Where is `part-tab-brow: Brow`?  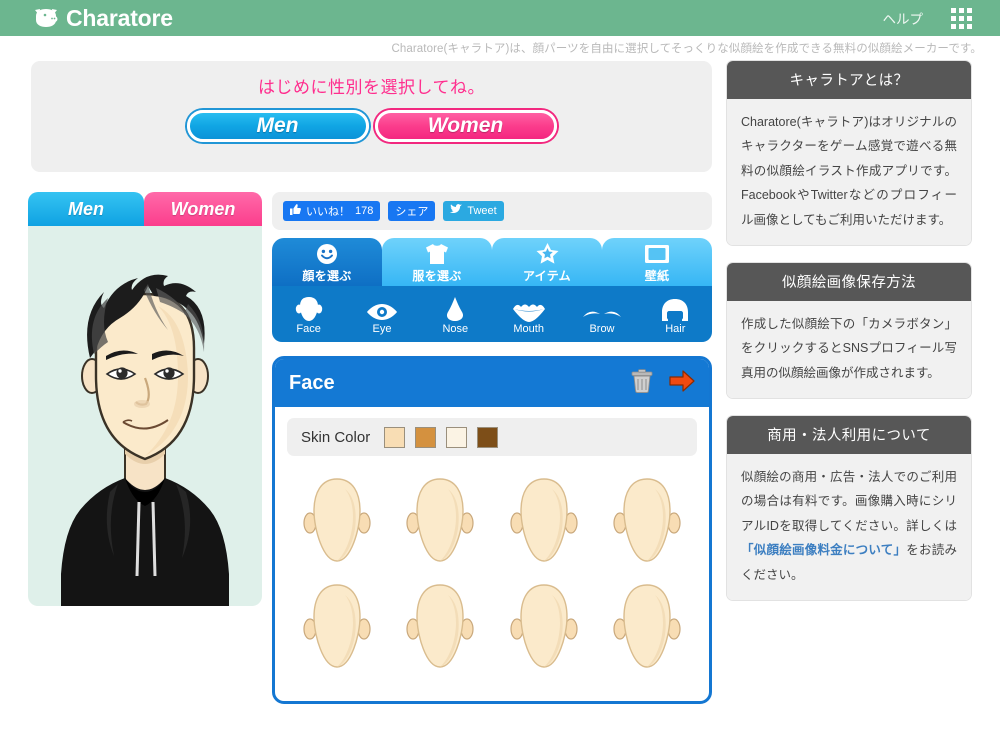
part-tab-brow: Brow is located at coordinates (601, 314).